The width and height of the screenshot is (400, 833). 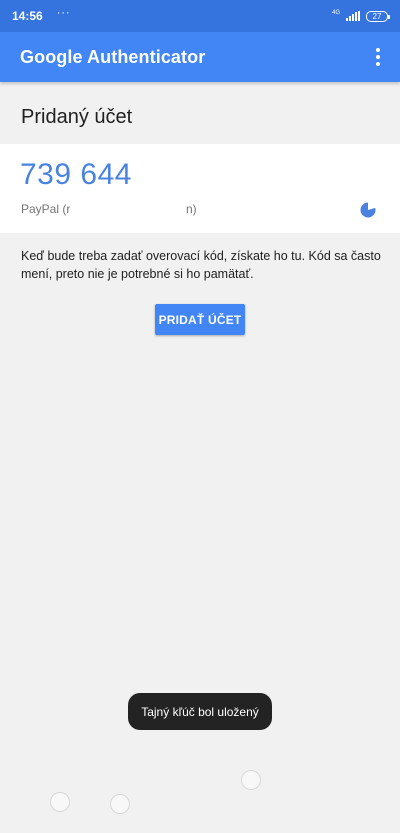 I want to click on app-bar: Google Authenticator, so click(x=200, y=57).